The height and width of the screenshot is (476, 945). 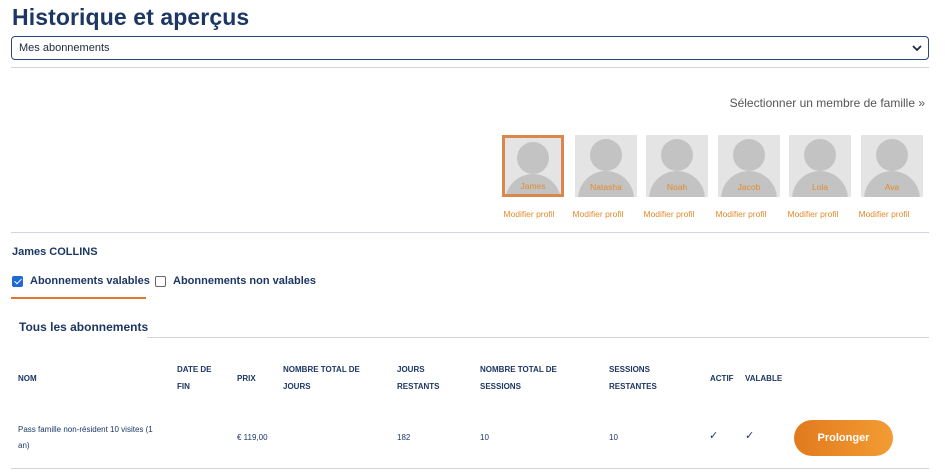 What do you see at coordinates (892, 187) in the screenshot?
I see `member-name: Ava` at bounding box center [892, 187].